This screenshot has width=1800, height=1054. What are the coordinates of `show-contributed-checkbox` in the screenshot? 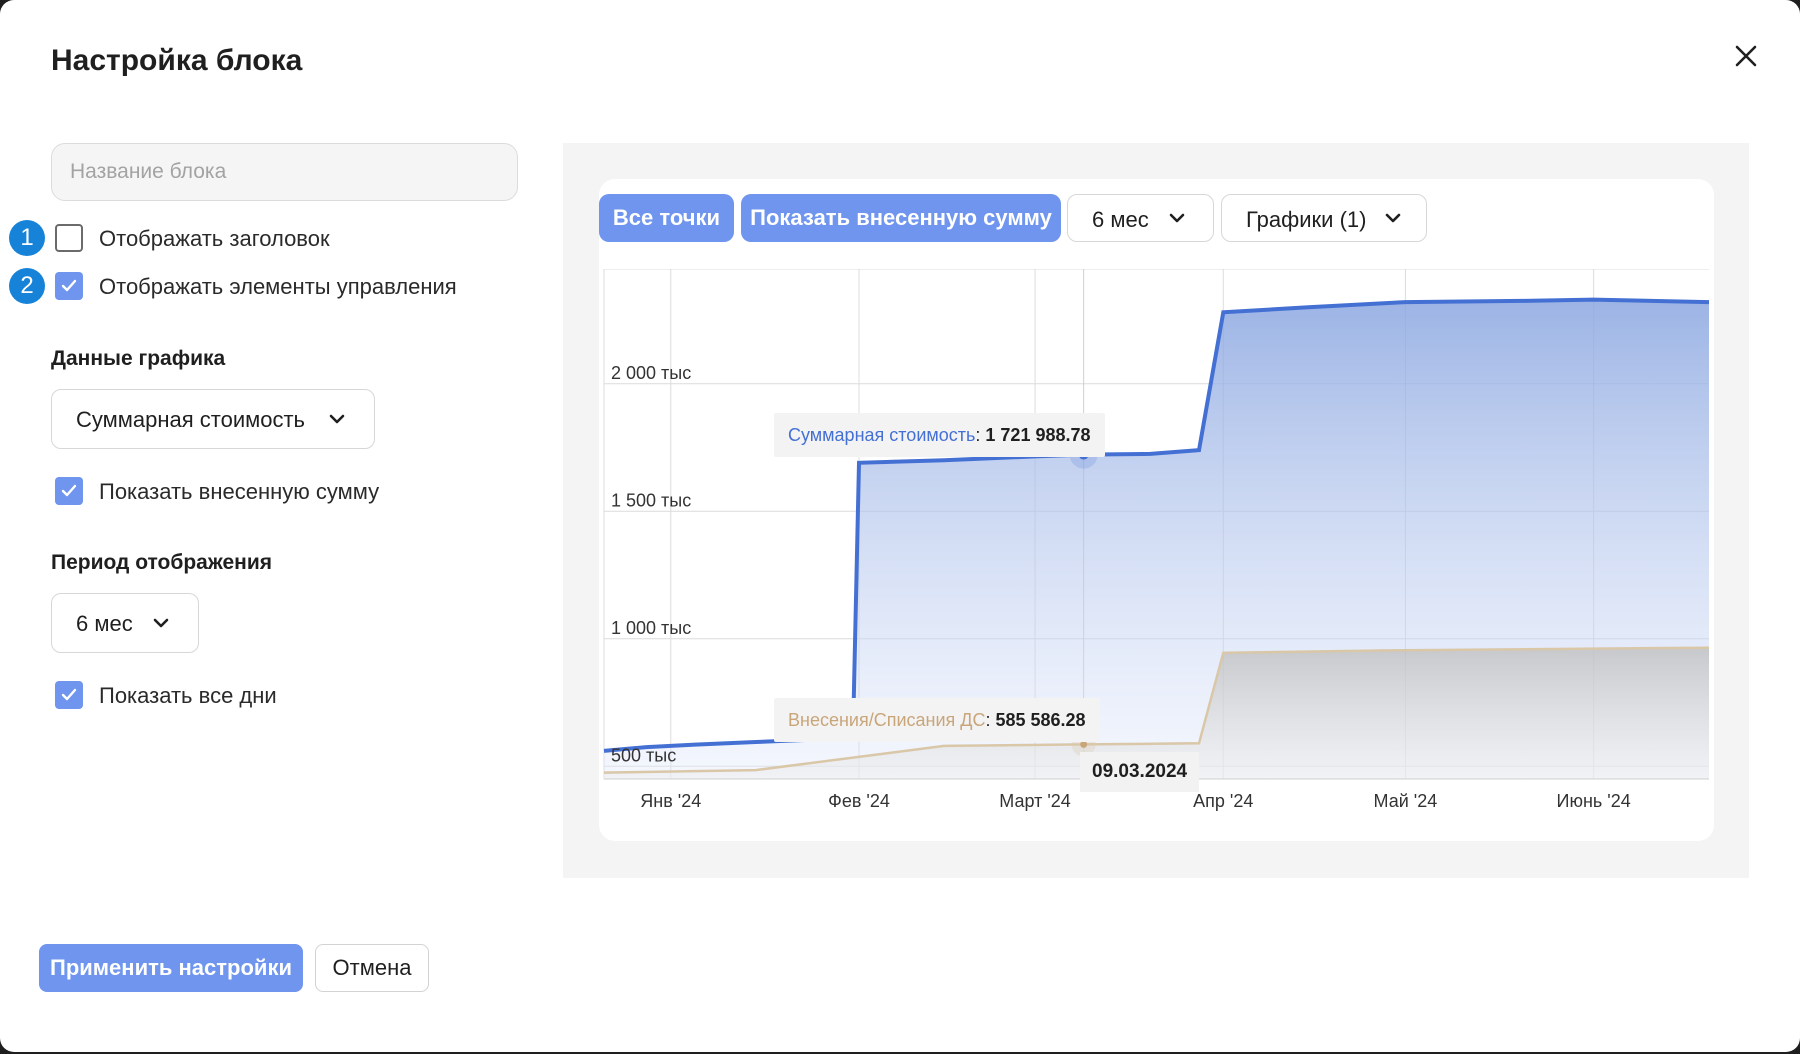 It's located at (69, 491).